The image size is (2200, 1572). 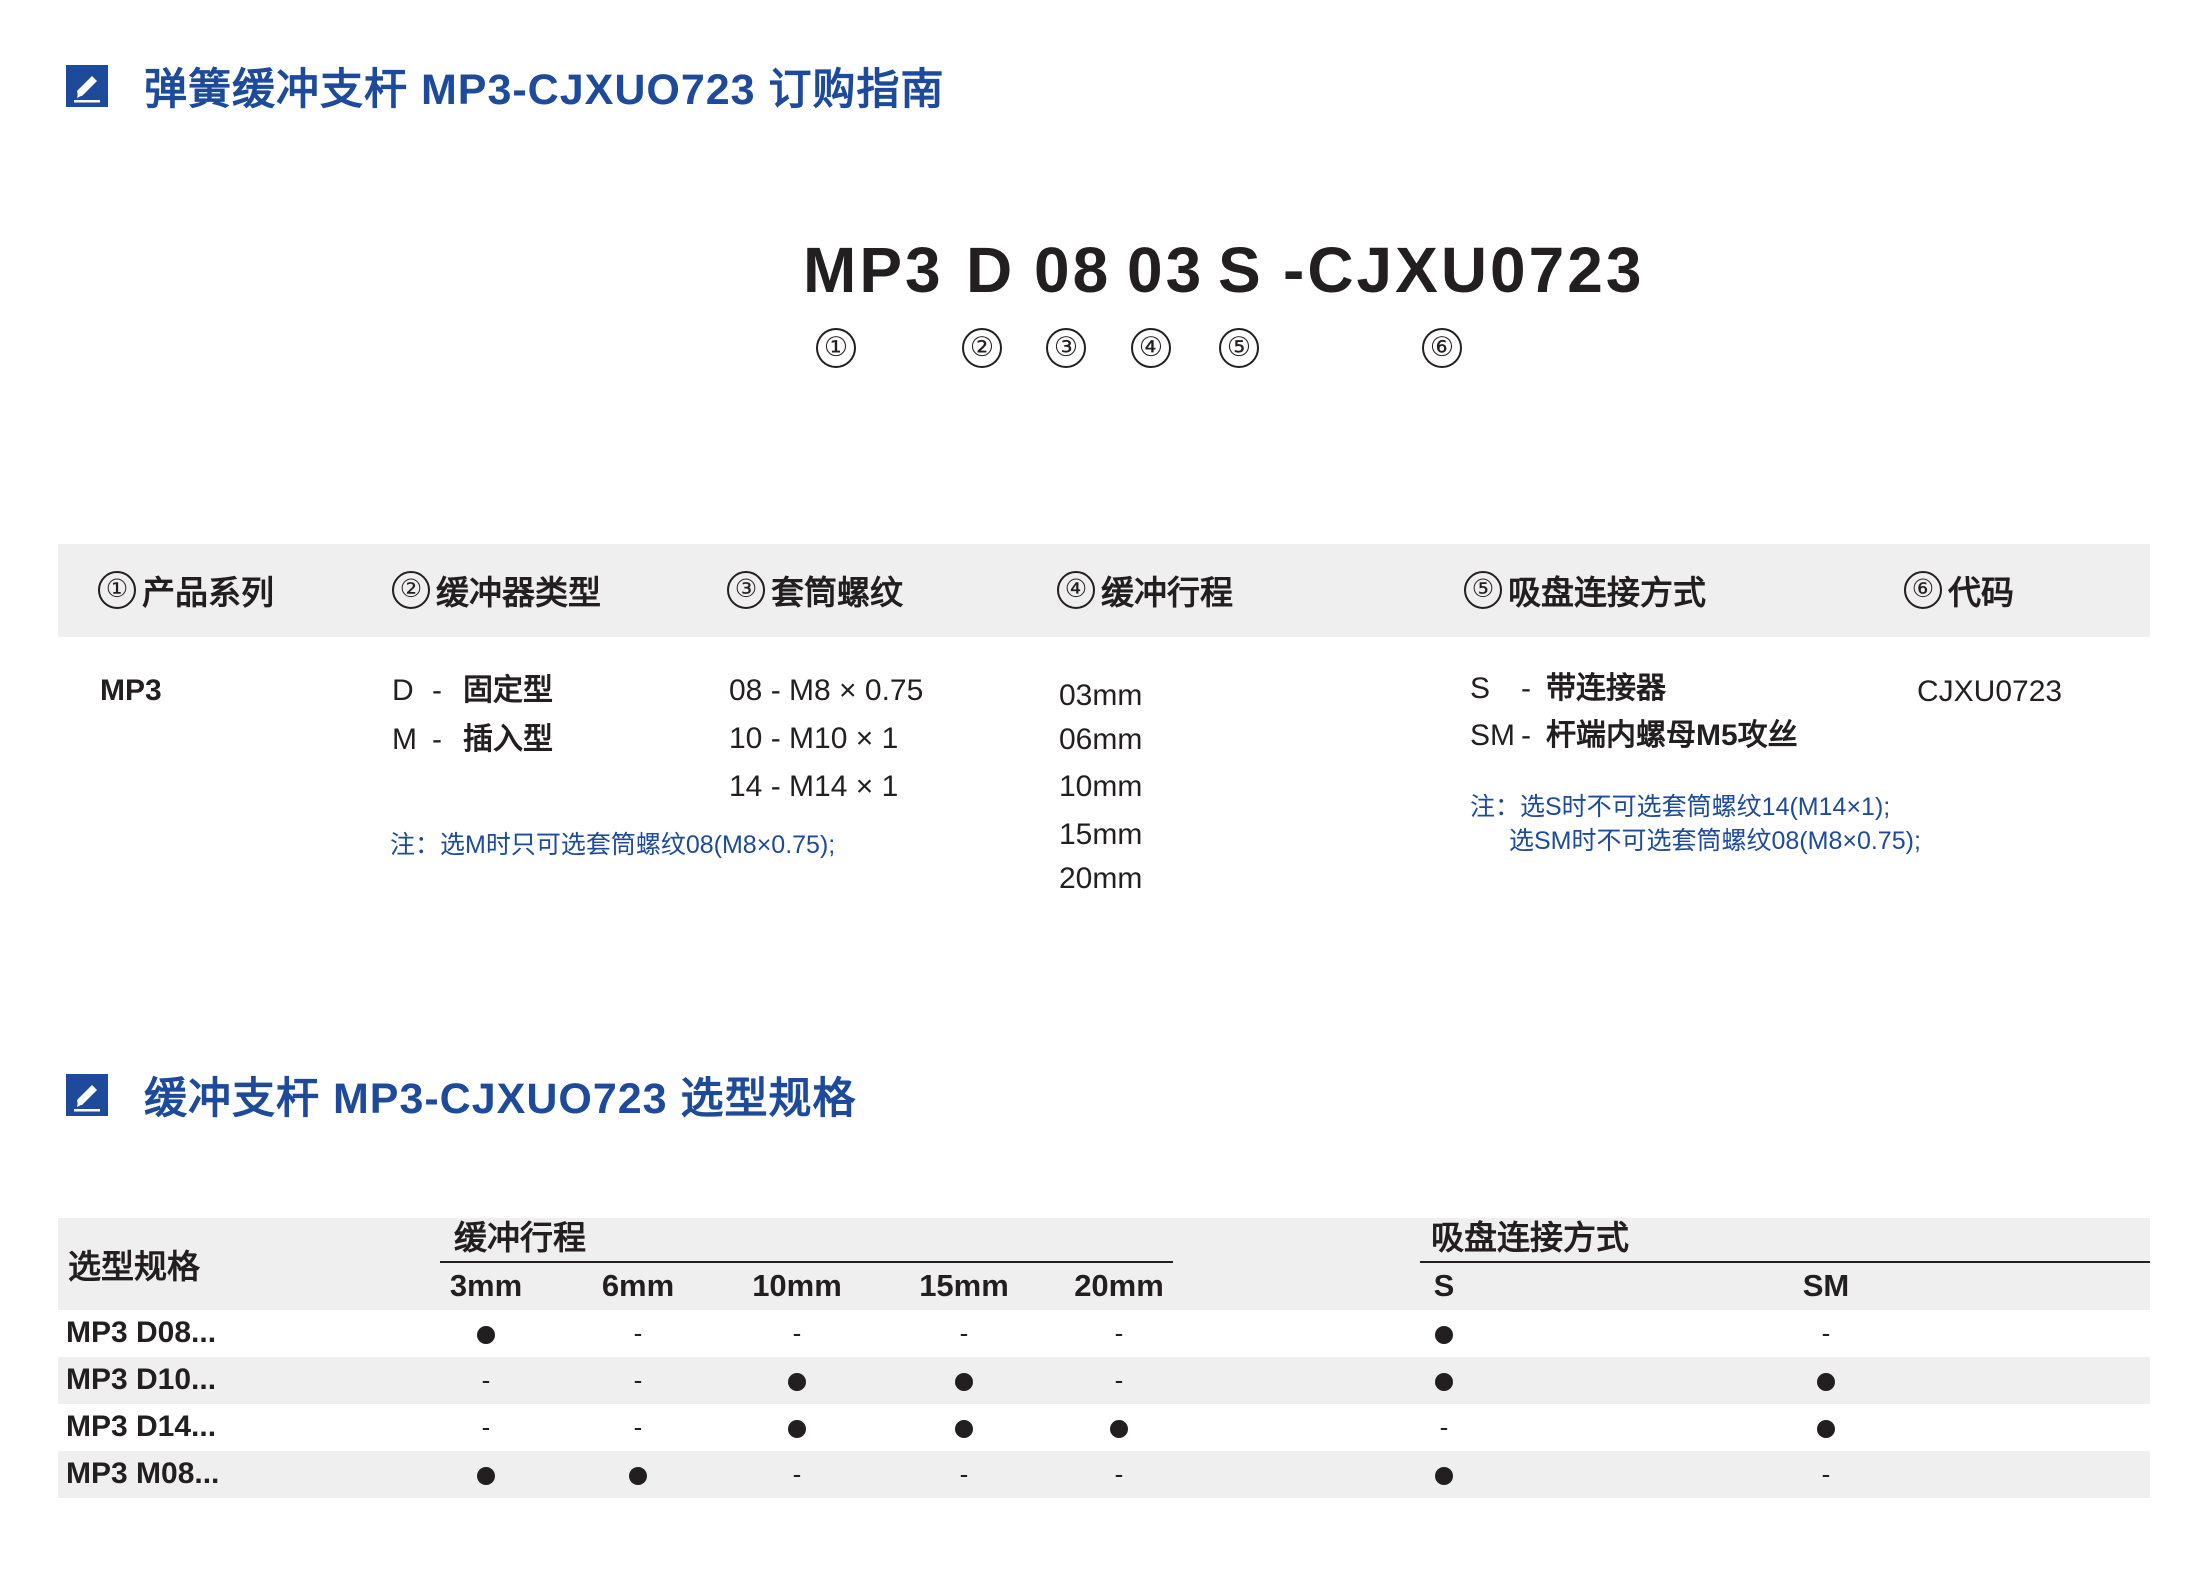 What do you see at coordinates (1166, 270) in the screenshot?
I see `code-part-stroke: 03` at bounding box center [1166, 270].